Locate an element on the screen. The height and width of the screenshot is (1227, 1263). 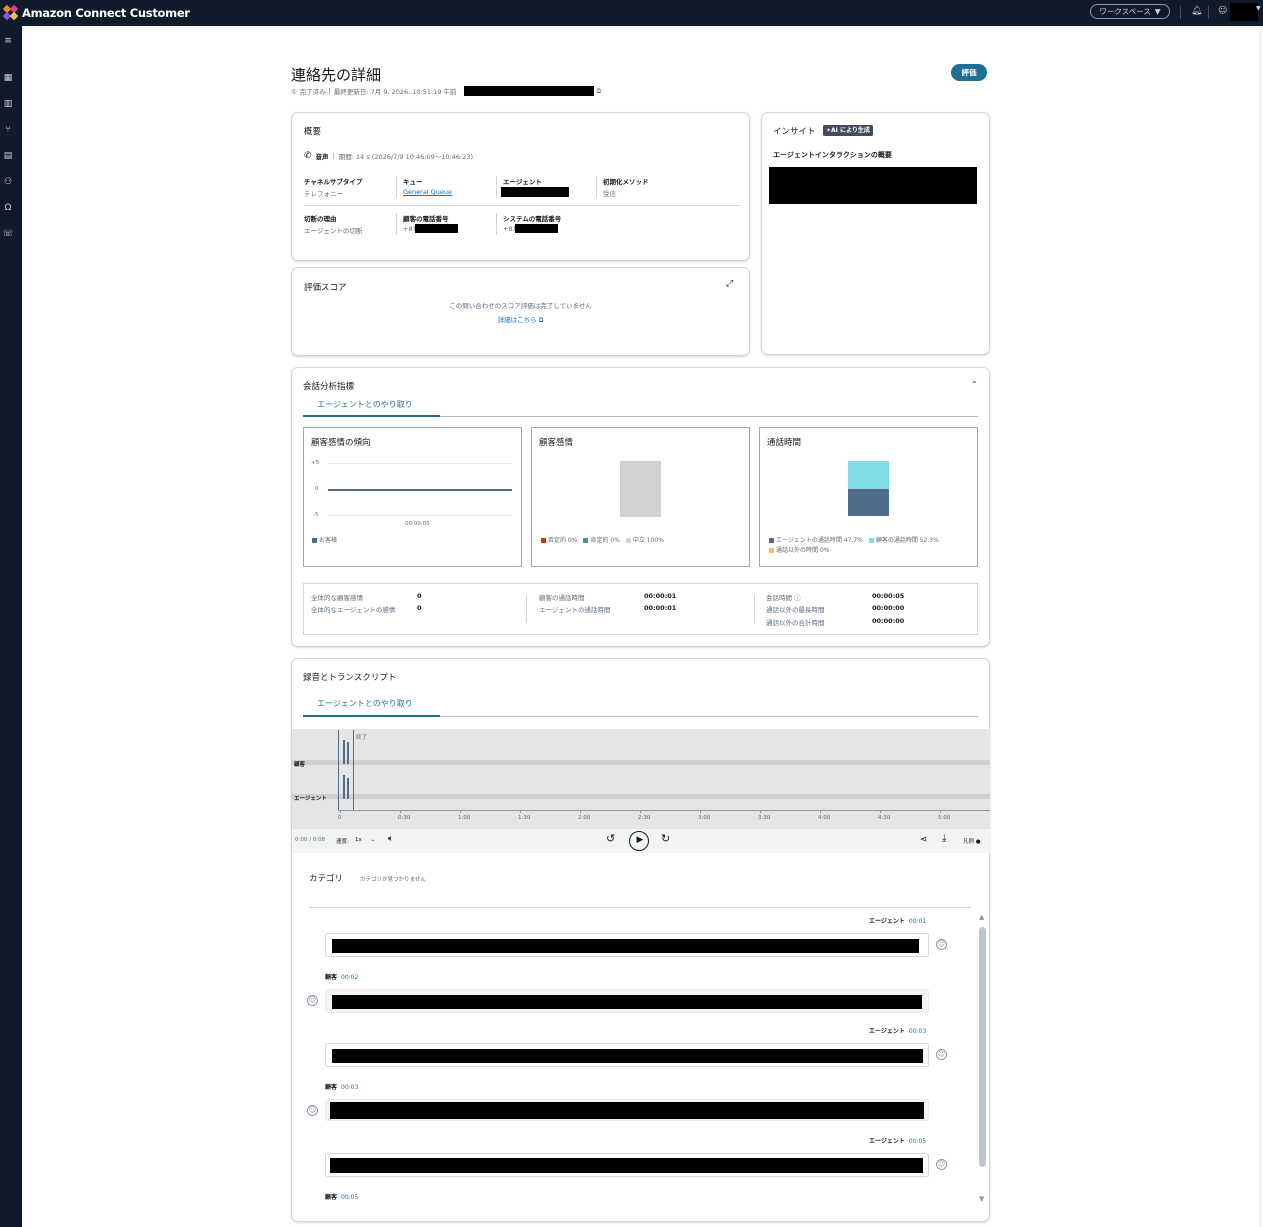
field-label: システムの電話番号 is located at coordinates (532, 219).